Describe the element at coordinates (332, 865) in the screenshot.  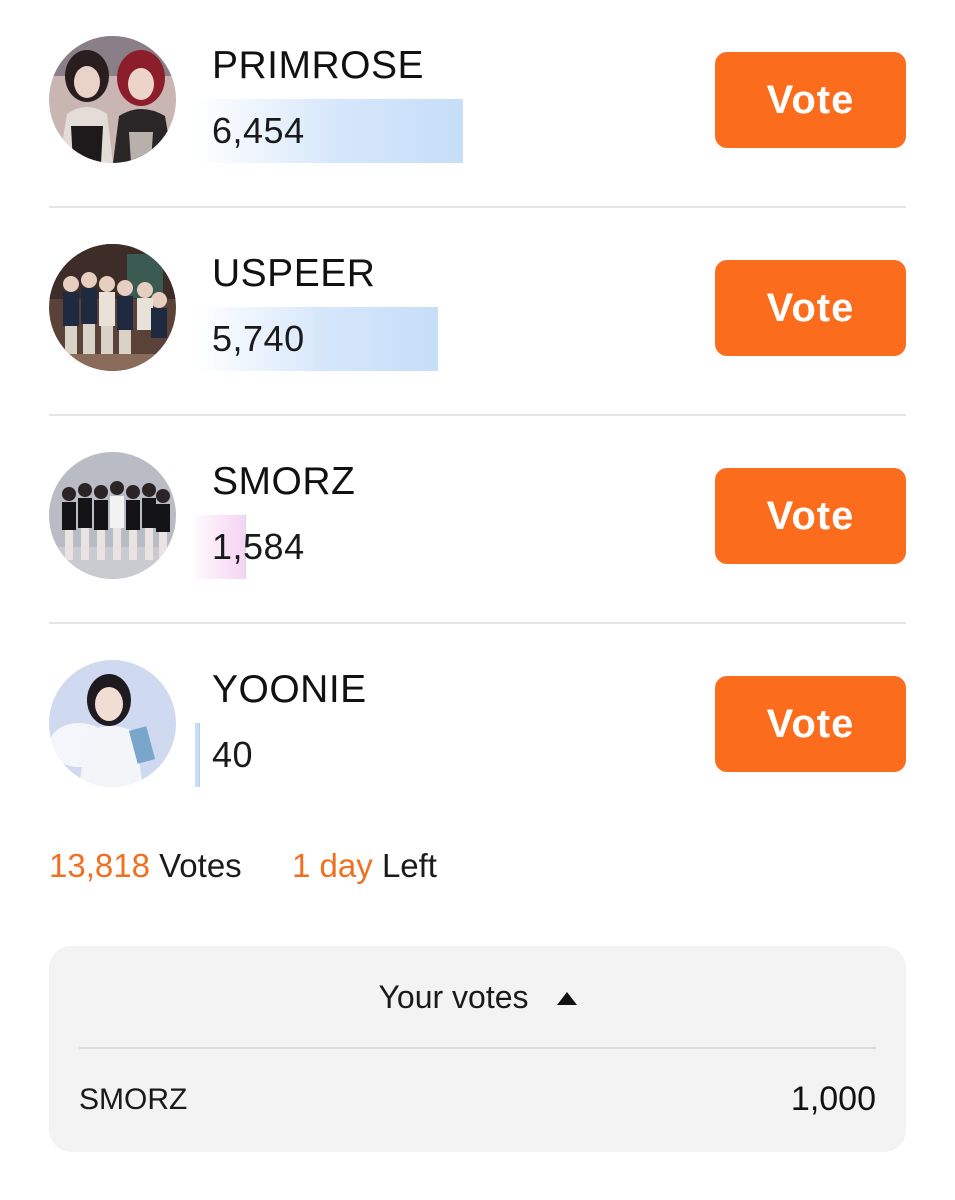
I see `time-left: 1 day` at that location.